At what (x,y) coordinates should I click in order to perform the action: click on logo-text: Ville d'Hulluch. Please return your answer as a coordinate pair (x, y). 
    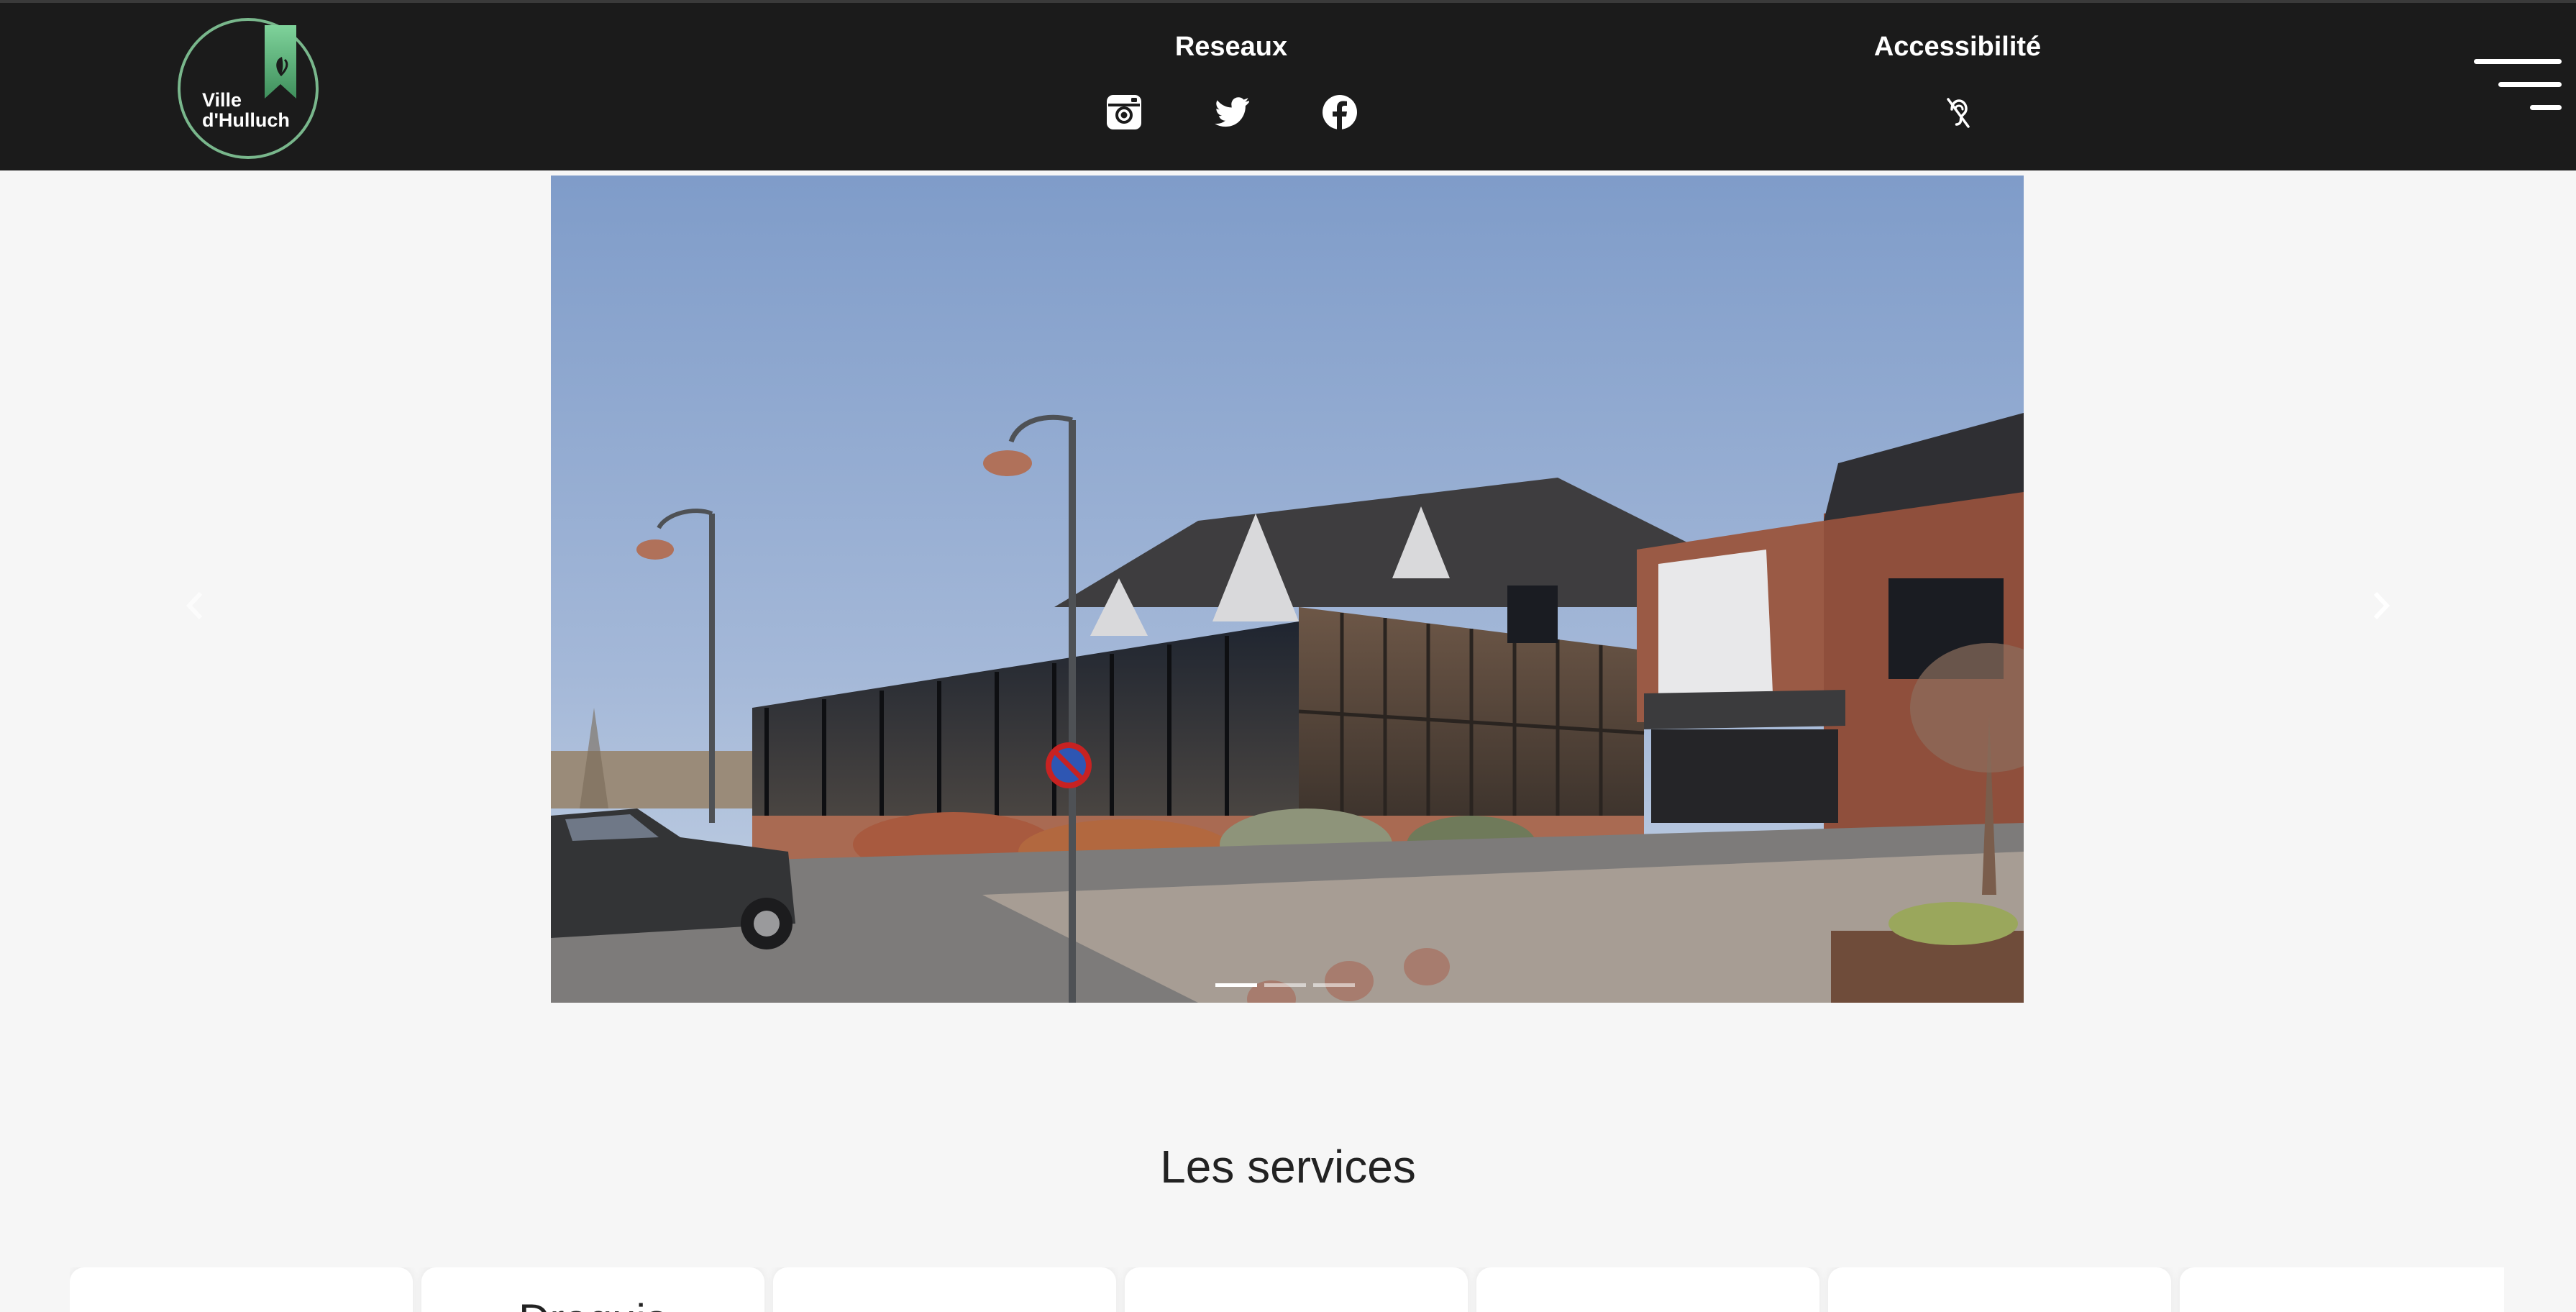
    Looking at the image, I should click on (252, 110).